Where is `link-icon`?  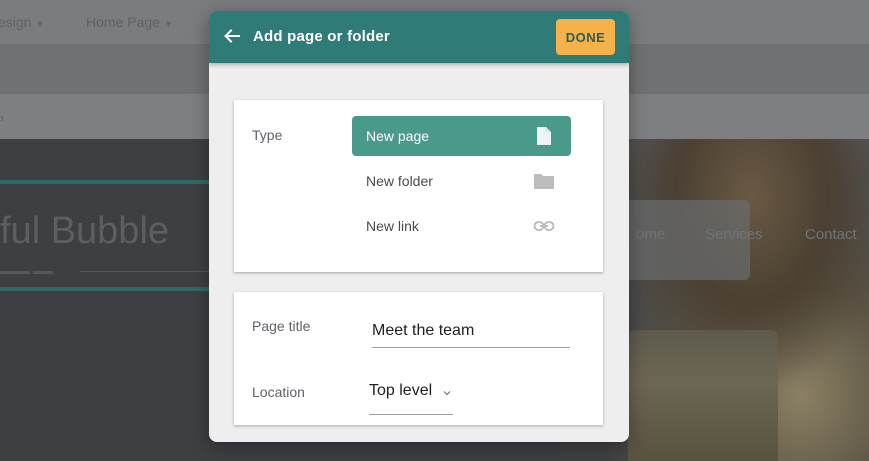
link-icon is located at coordinates (544, 226).